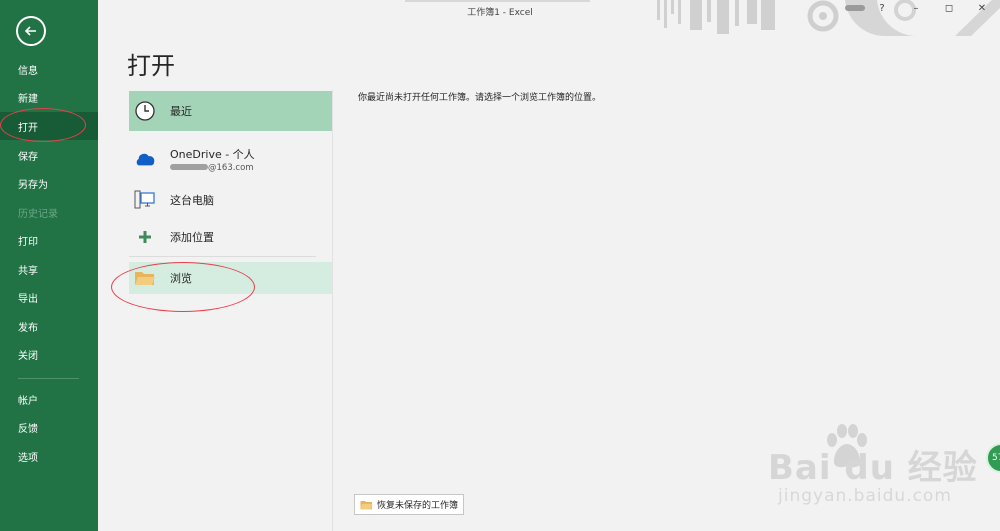 This screenshot has height=531, width=1000. What do you see at coordinates (49, 155) in the screenshot?
I see `nav-save: 保存` at bounding box center [49, 155].